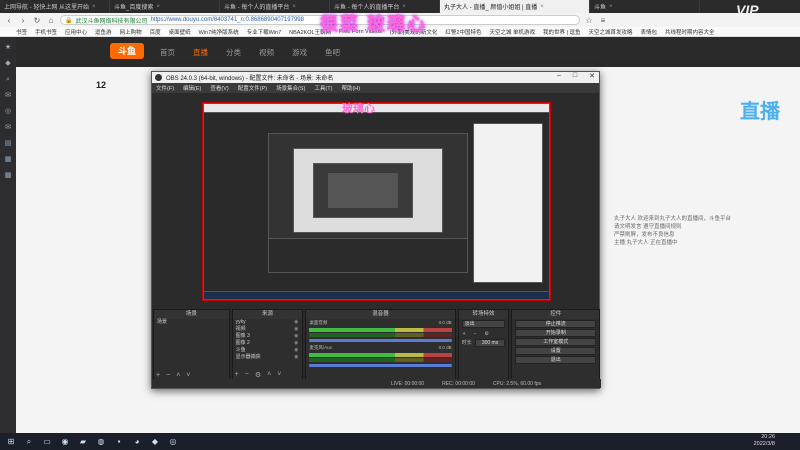 The image size is (800, 450). What do you see at coordinates (21, 32) in the screenshot?
I see `bookmark-item: 书签` at bounding box center [21, 32].